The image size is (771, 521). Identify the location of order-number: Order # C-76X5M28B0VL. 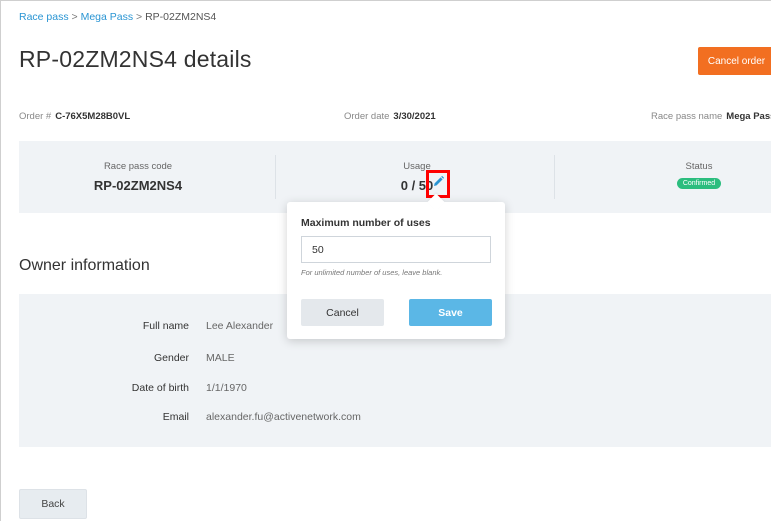
(74, 116).